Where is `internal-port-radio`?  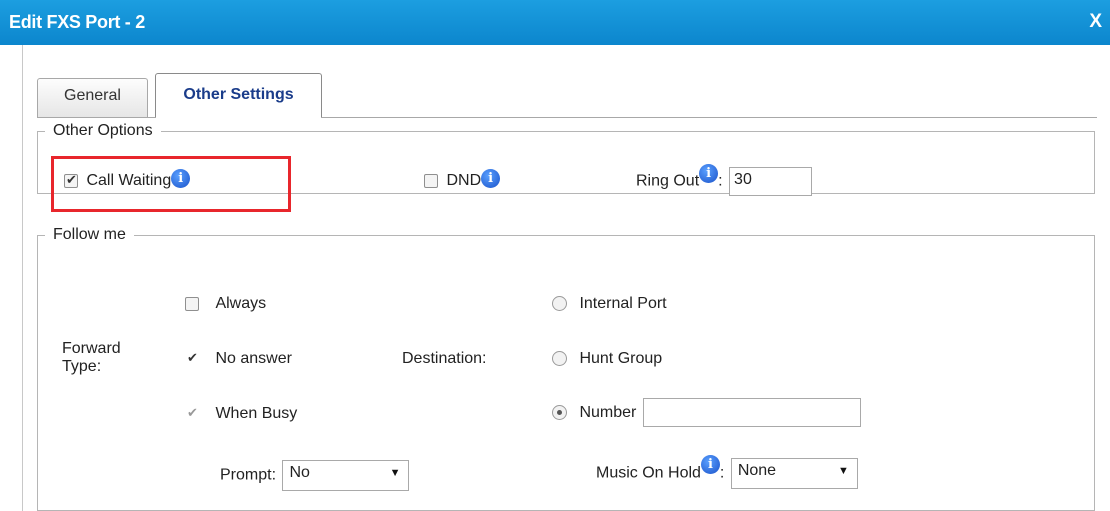
internal-port-radio is located at coordinates (559, 304).